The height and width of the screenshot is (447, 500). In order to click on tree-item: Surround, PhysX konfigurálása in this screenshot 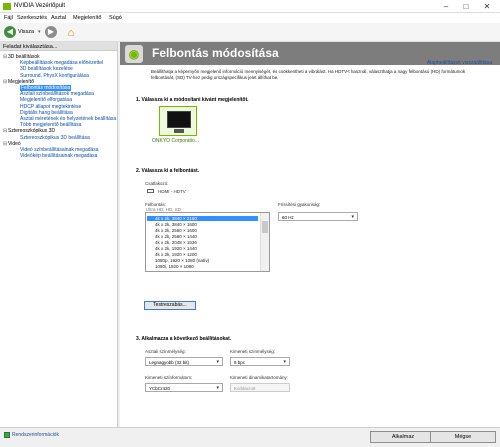, I will do `click(54, 76)`.